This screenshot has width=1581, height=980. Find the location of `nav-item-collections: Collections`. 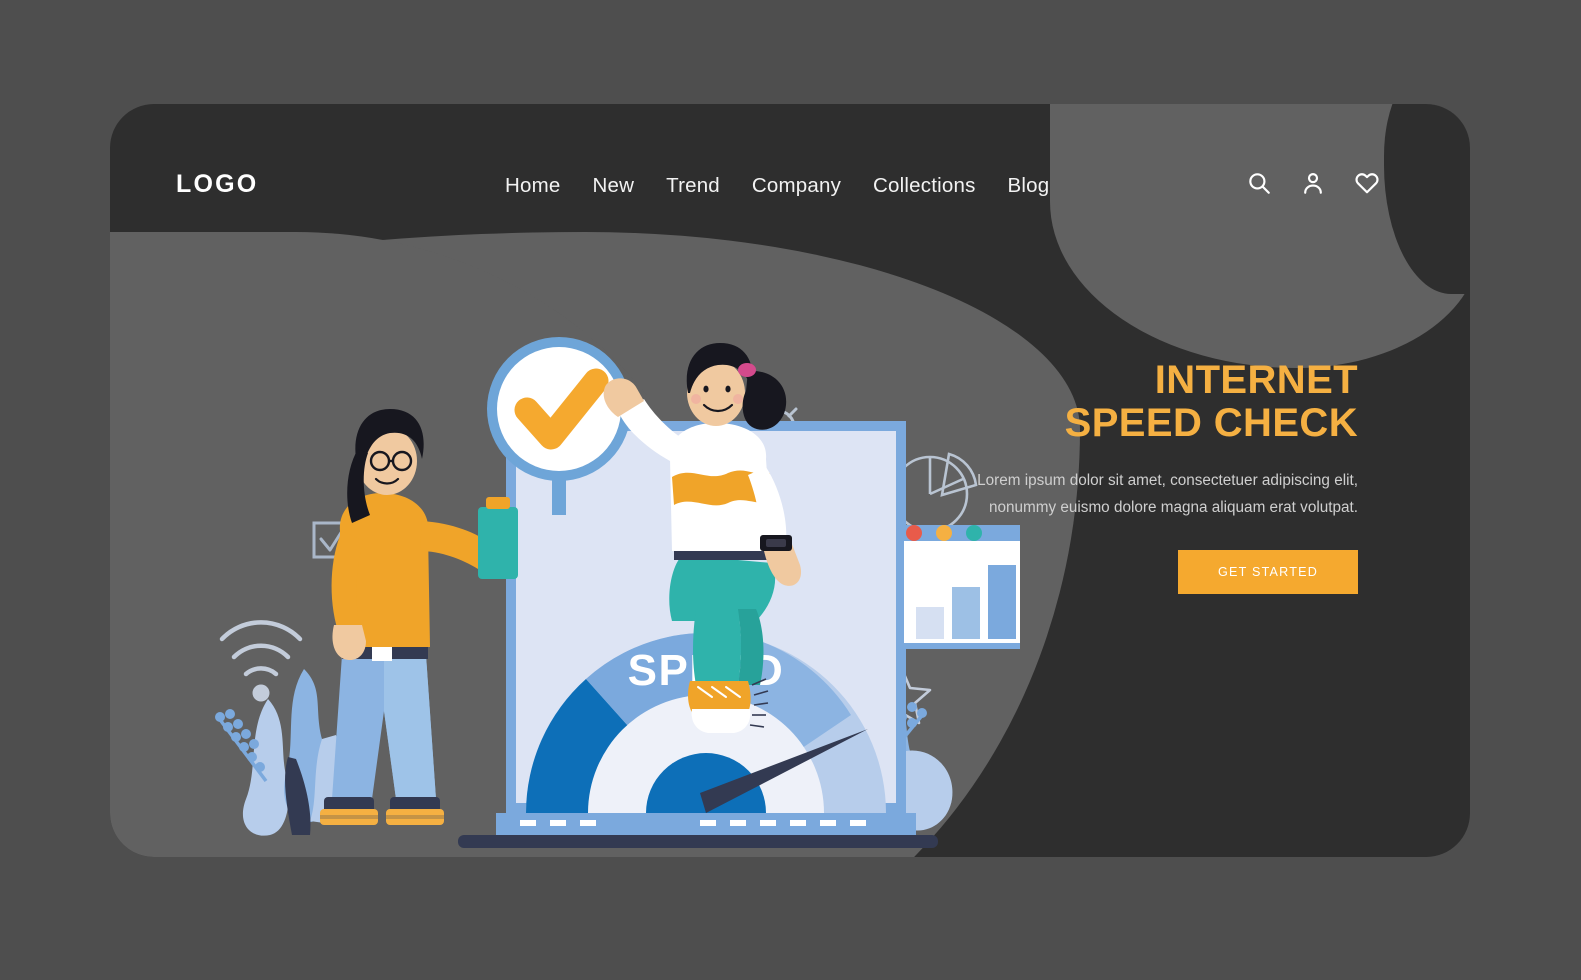

nav-item-collections: Collections is located at coordinates (924, 186).